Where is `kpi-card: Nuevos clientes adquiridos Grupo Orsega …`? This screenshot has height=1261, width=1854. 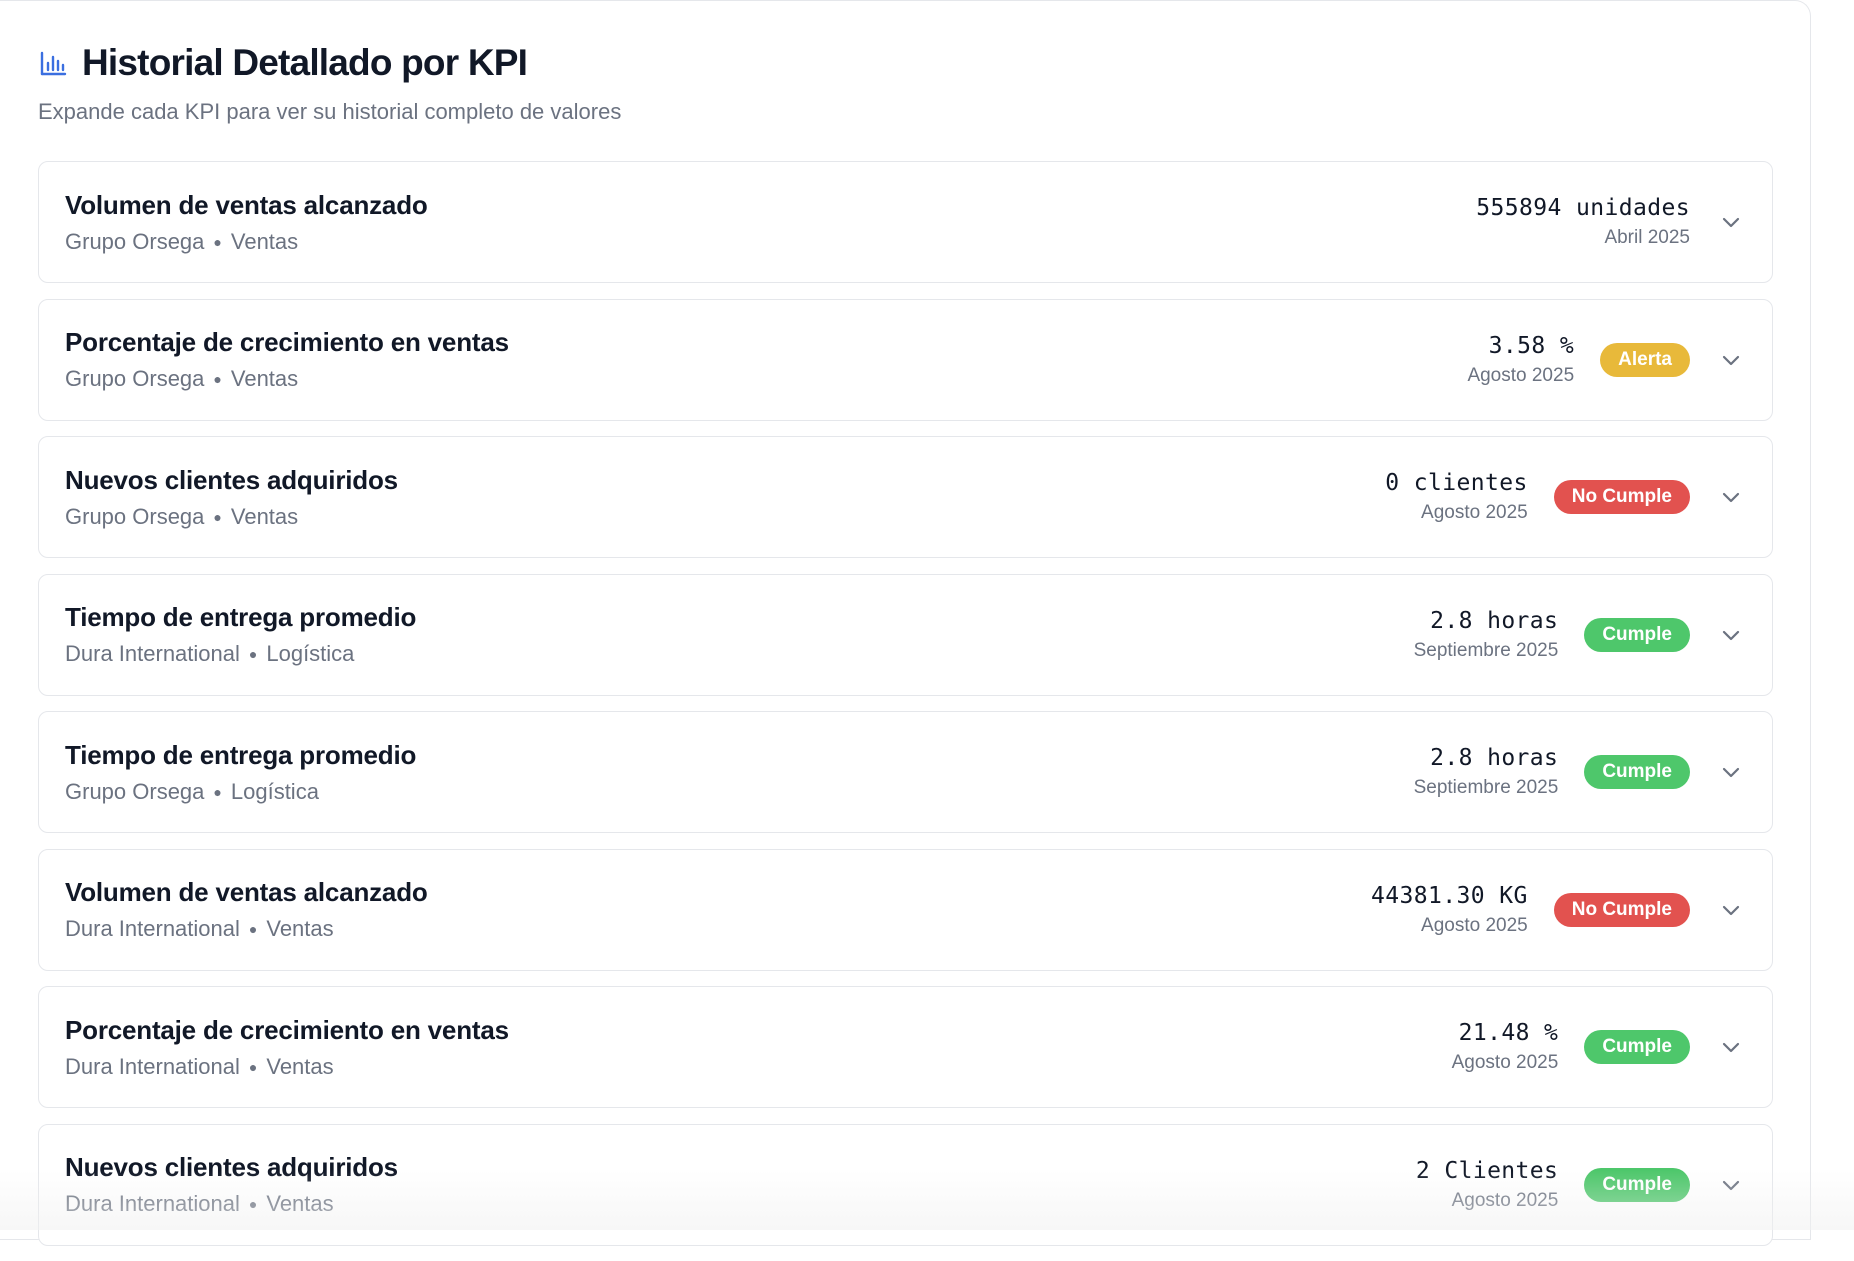
kpi-card: Nuevos clientes adquiridos Grupo Orsega … is located at coordinates (905, 497).